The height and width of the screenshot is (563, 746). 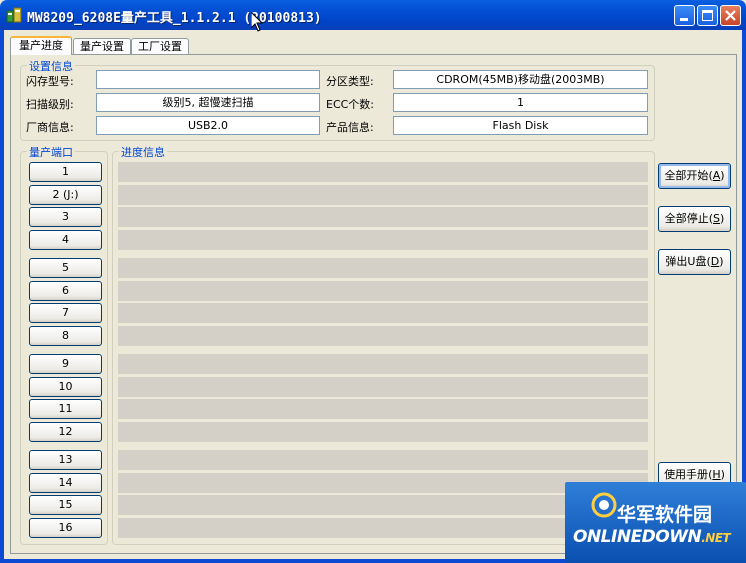 What do you see at coordinates (65, 268) in the screenshot?
I see `port-button-5: 5` at bounding box center [65, 268].